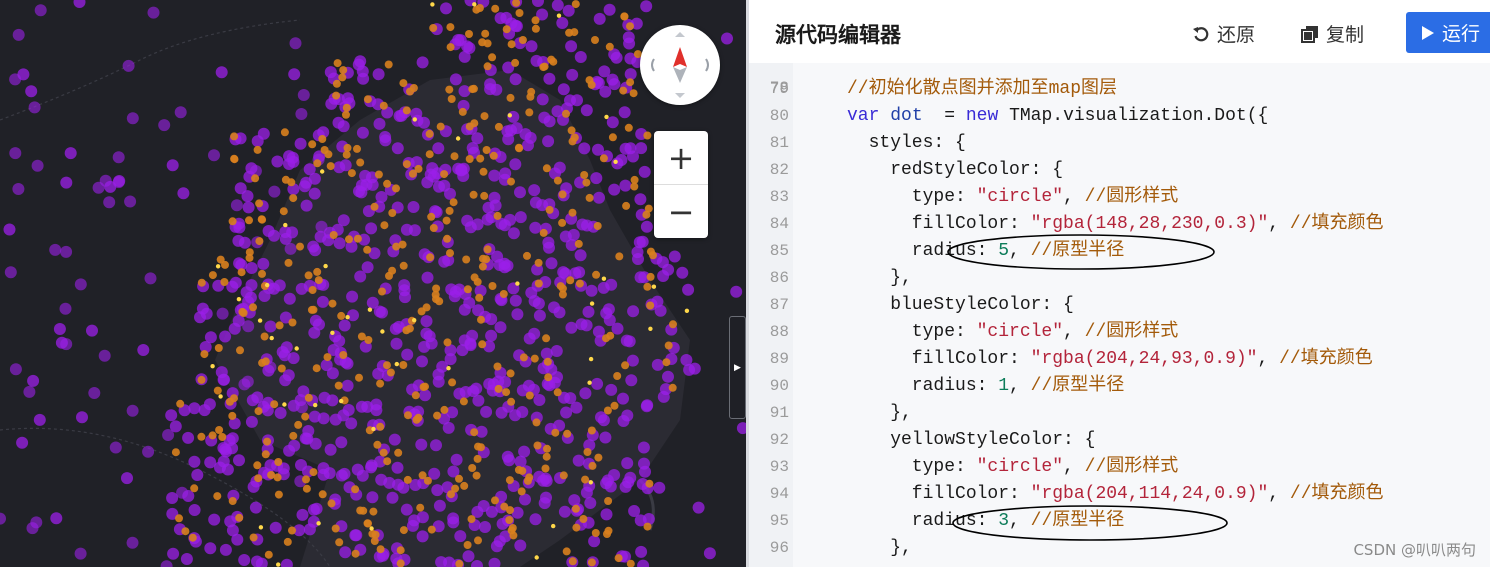 This screenshot has height=567, width=1490. What do you see at coordinates (1448, 32) in the screenshot?
I see `run-button: 运行` at bounding box center [1448, 32].